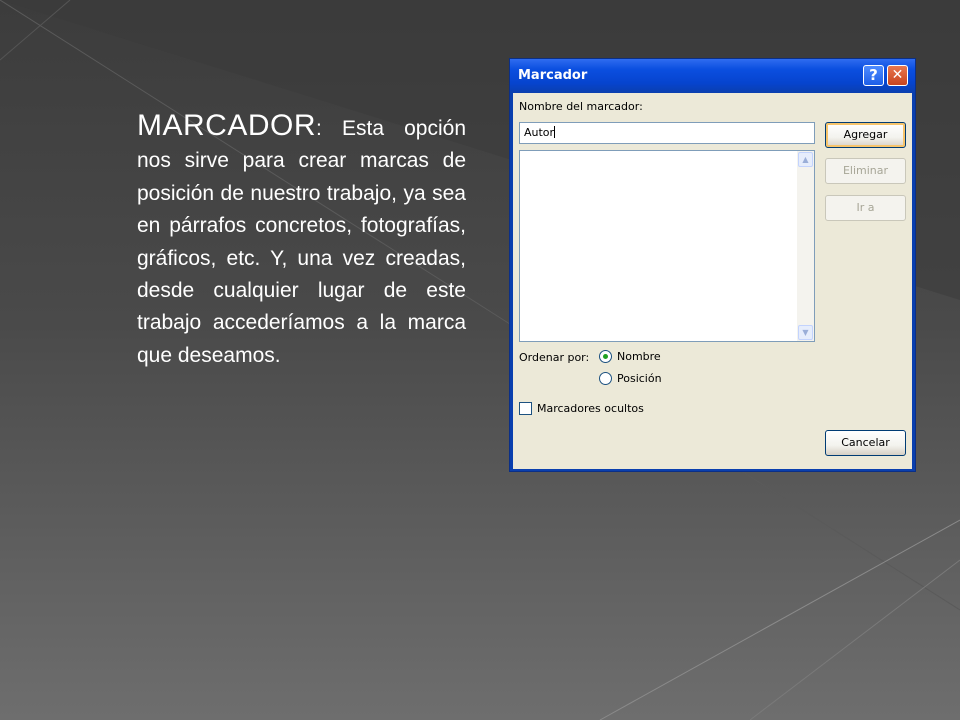  What do you see at coordinates (227, 125) in the screenshot?
I see `slide-heading: MARCADOR` at bounding box center [227, 125].